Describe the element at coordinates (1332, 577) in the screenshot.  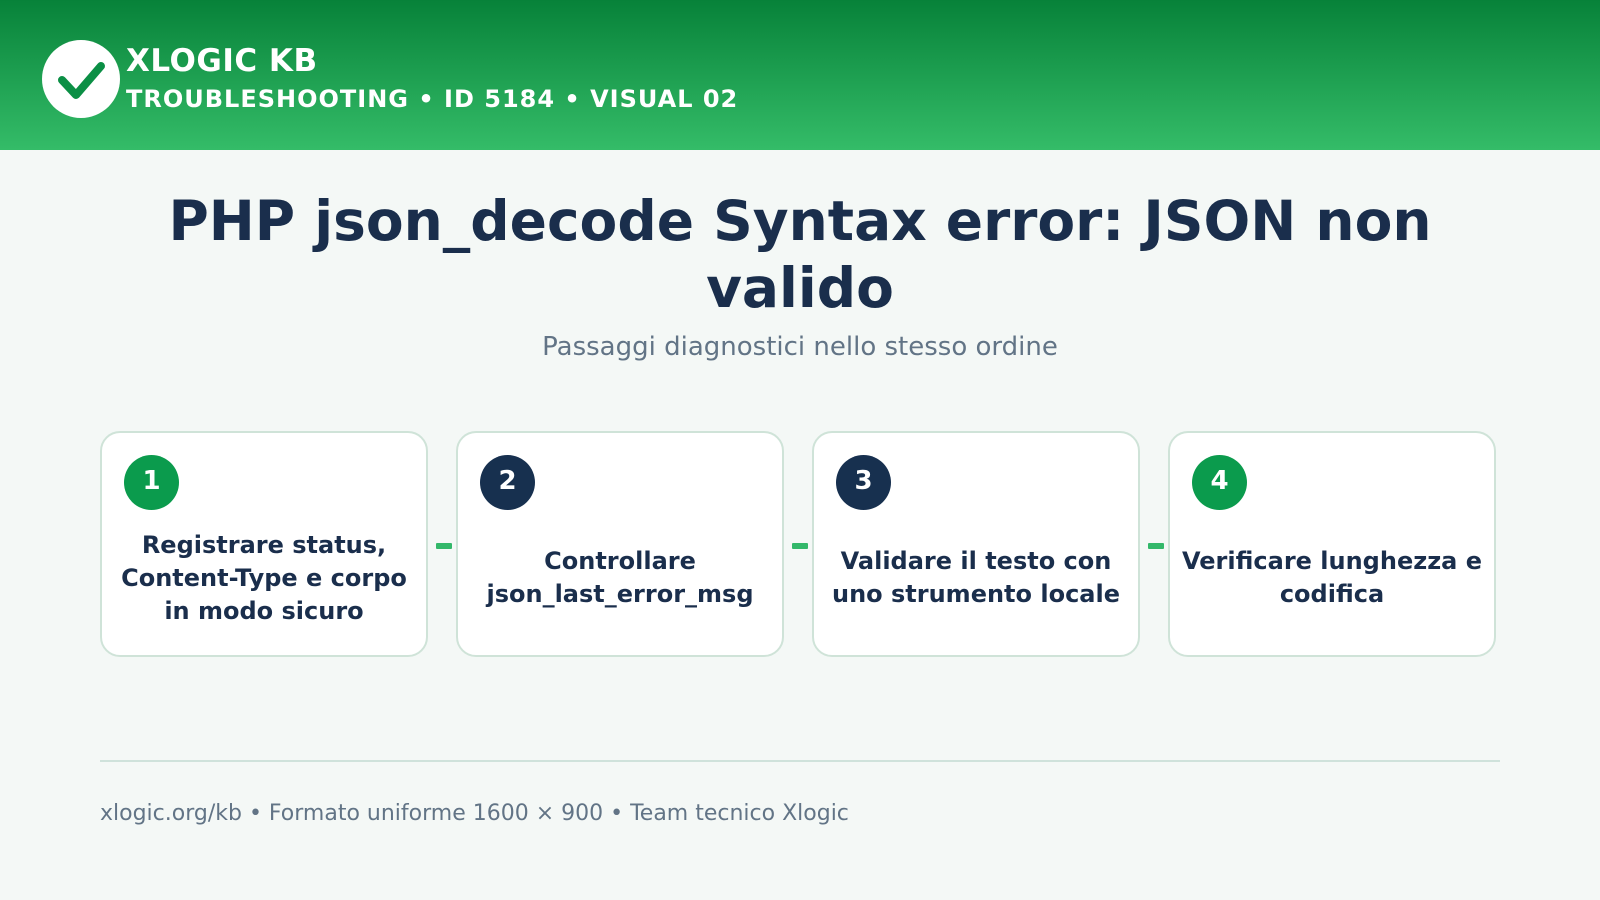
I see `step-text: Verificare lunghezza e codifica` at that location.